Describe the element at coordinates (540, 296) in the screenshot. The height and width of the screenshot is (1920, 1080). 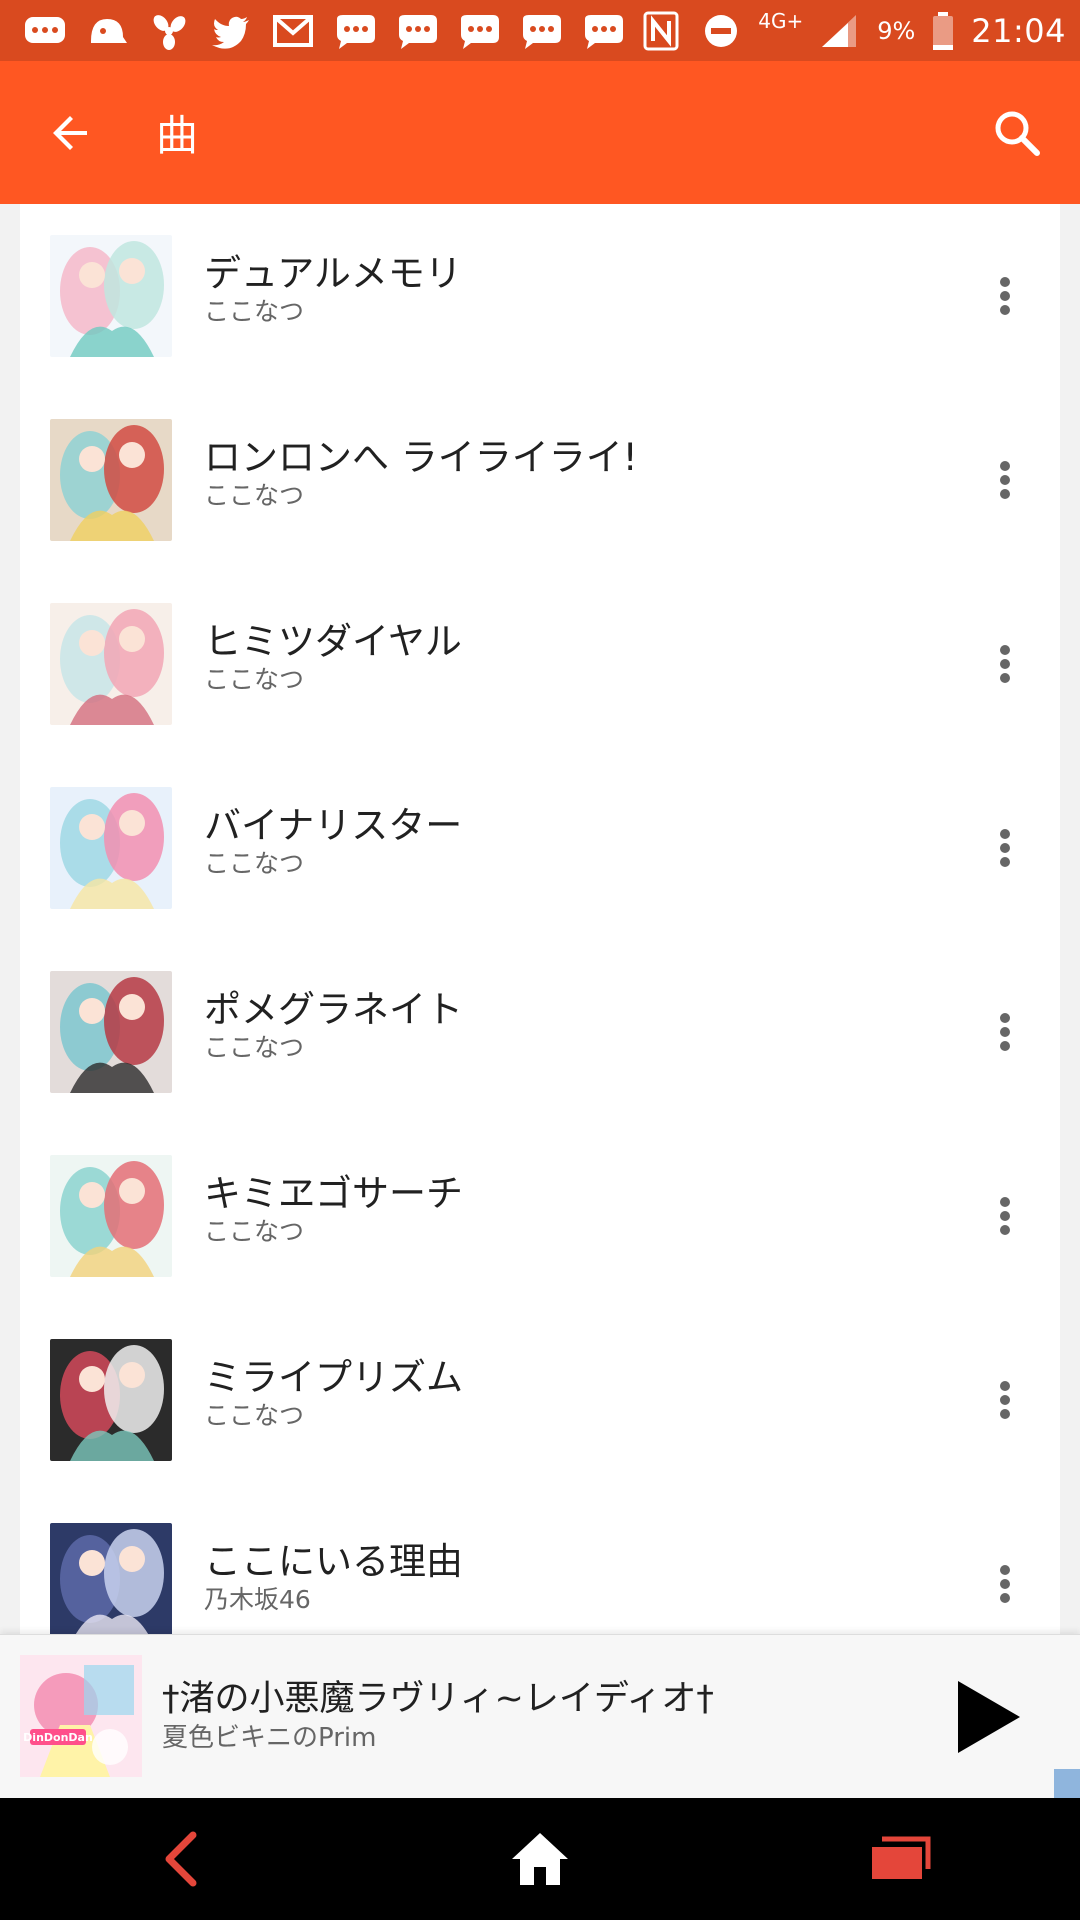
I see `song-row: デュアルメモリ ここなつ` at that location.